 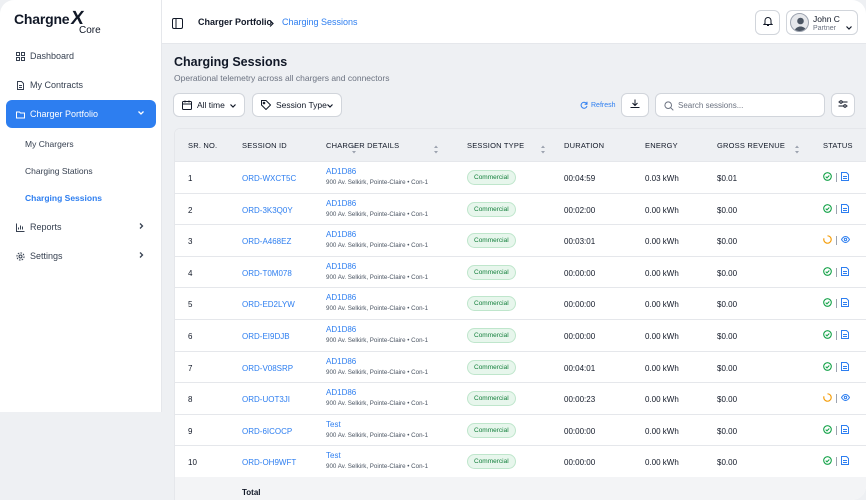 What do you see at coordinates (81, 143) in the screenshot?
I see `sidebar-subitem-my-chargers: My Chargers` at bounding box center [81, 143].